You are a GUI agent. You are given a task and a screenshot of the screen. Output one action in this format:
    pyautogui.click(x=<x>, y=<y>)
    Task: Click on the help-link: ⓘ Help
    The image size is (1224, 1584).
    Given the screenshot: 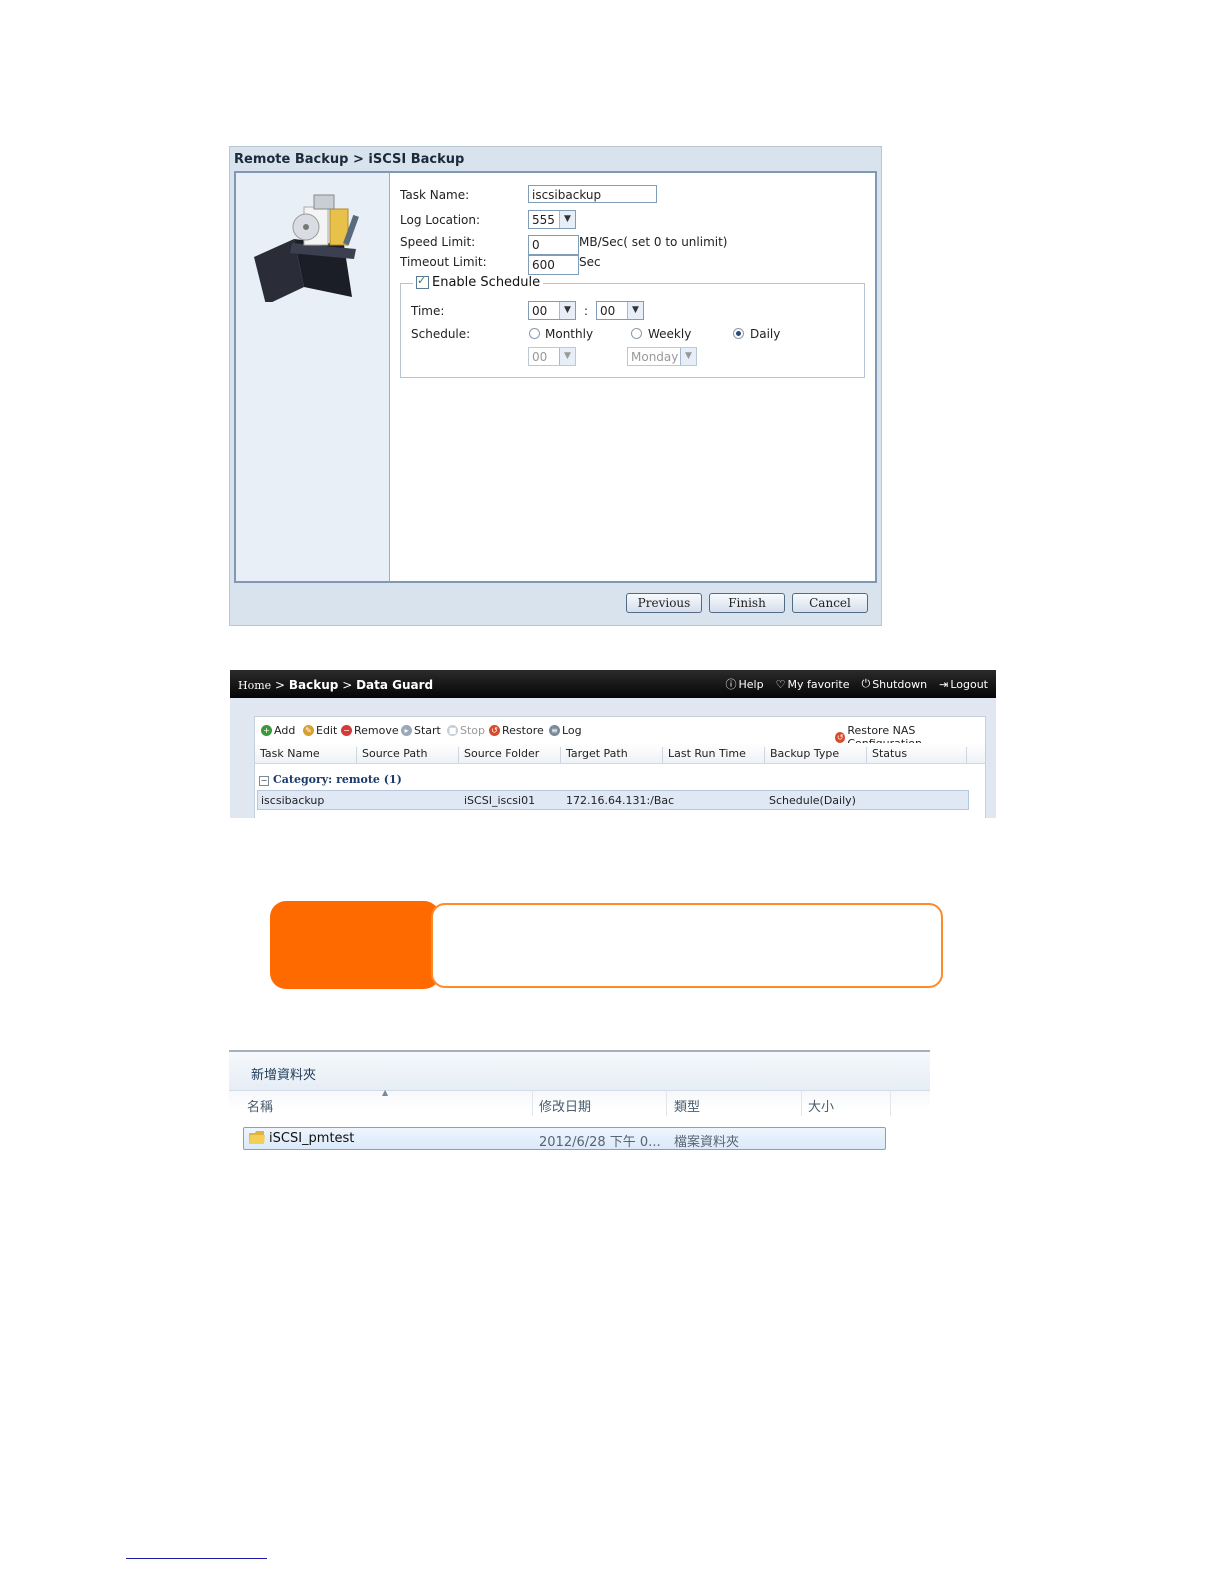 What is the action you would take?
    pyautogui.click(x=745, y=684)
    